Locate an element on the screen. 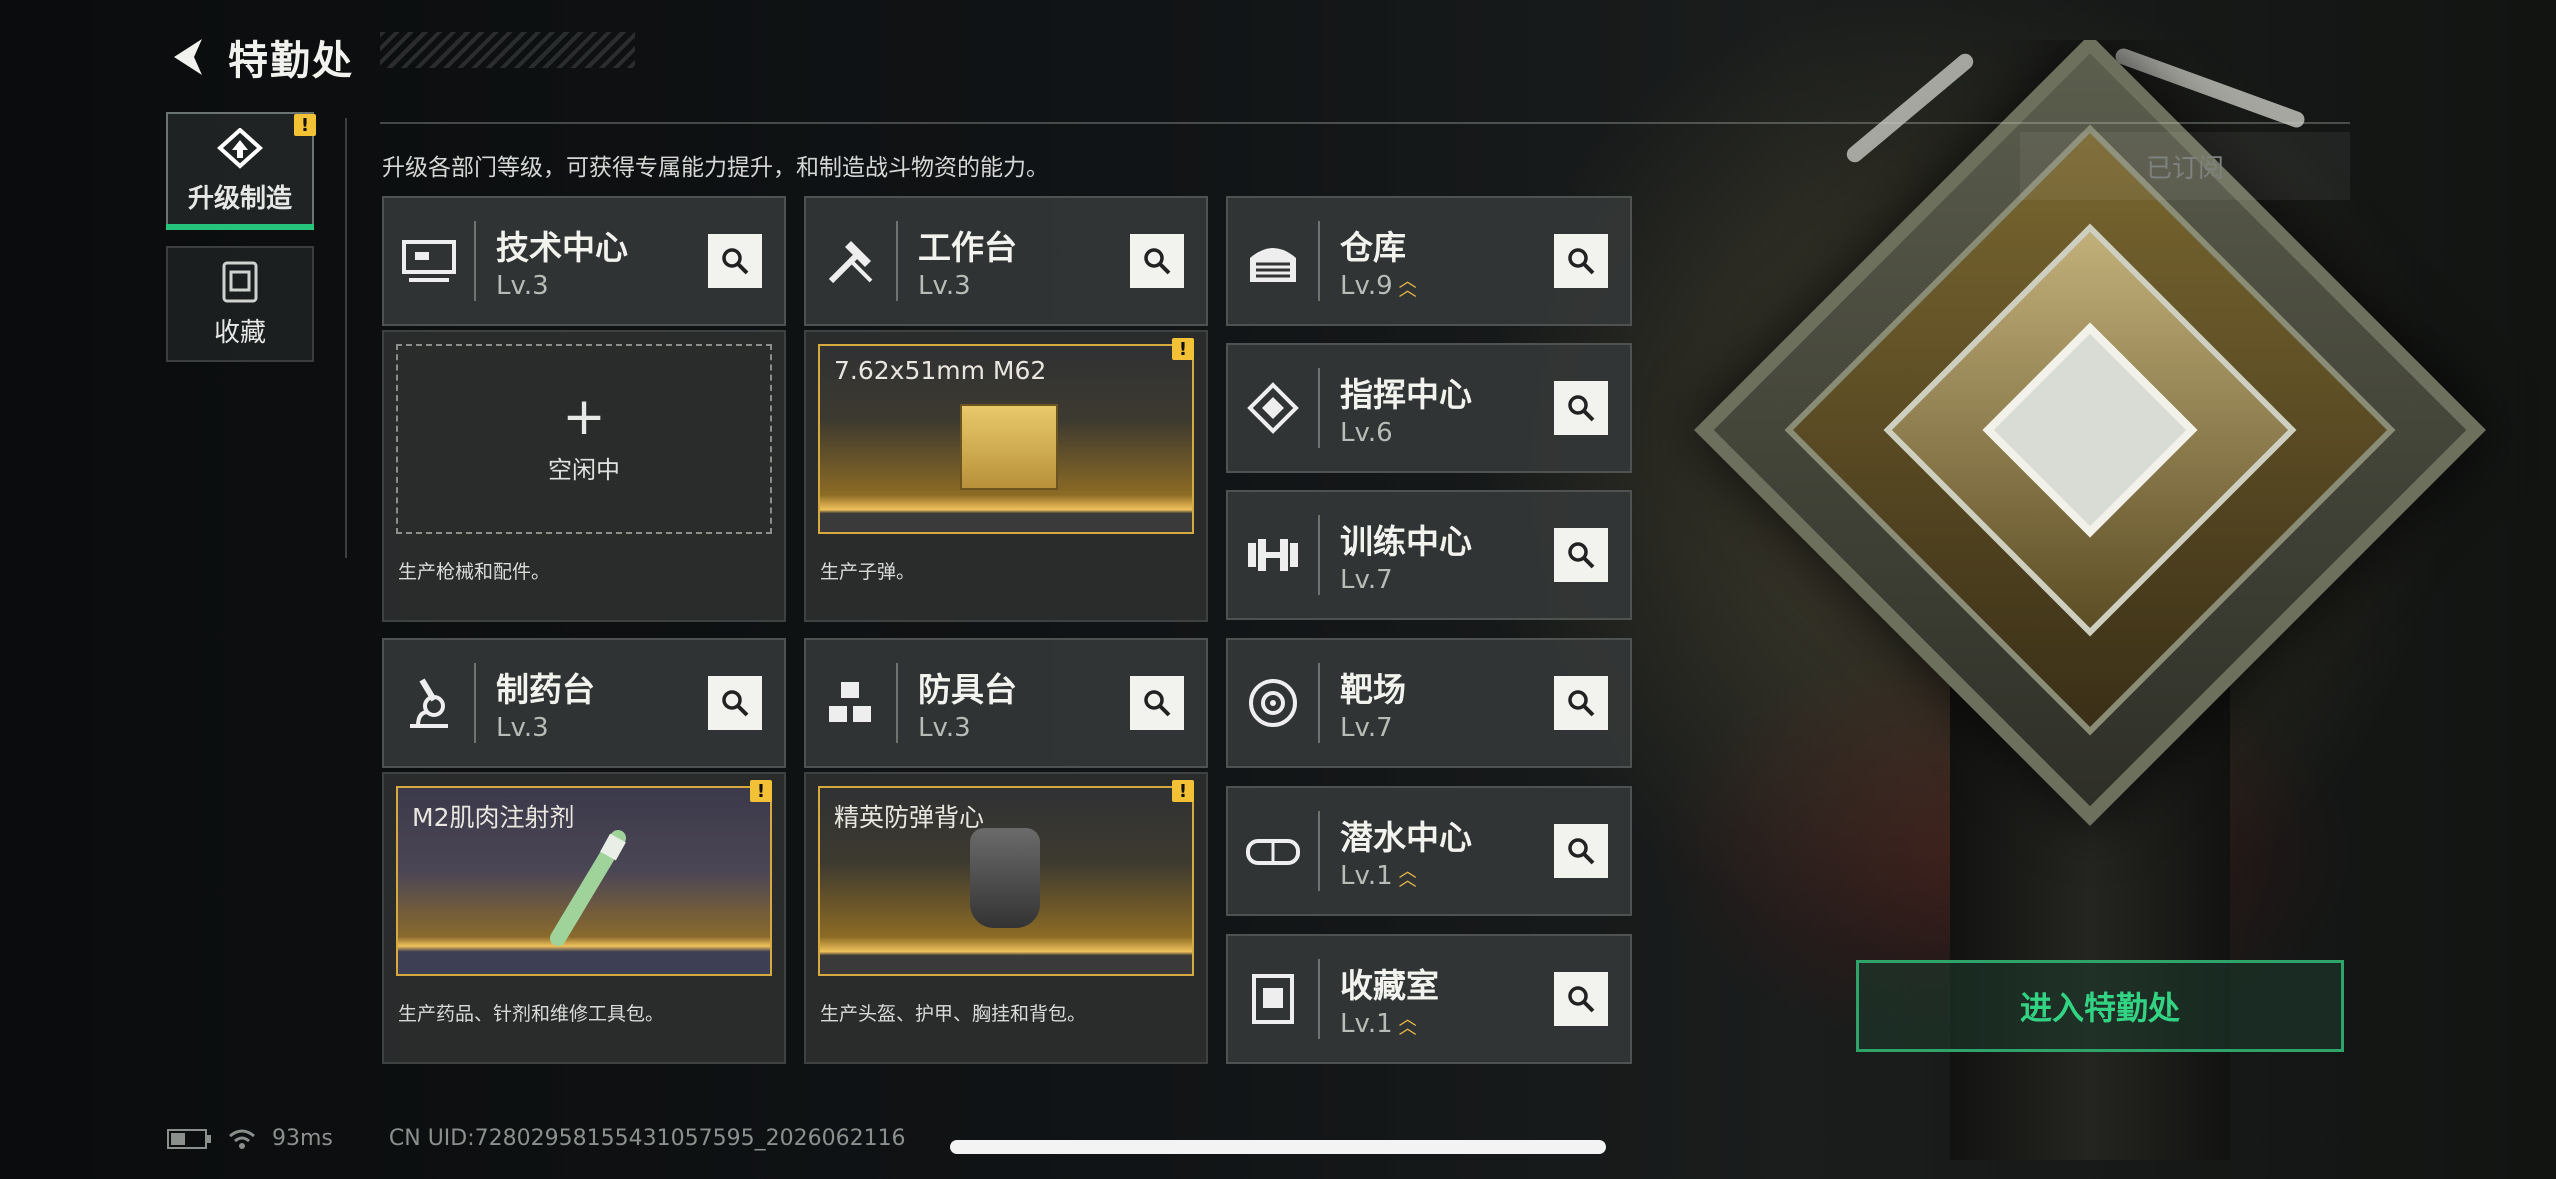 This screenshot has width=2556, height=1179. page-title: 特勤处 is located at coordinates (291, 61).